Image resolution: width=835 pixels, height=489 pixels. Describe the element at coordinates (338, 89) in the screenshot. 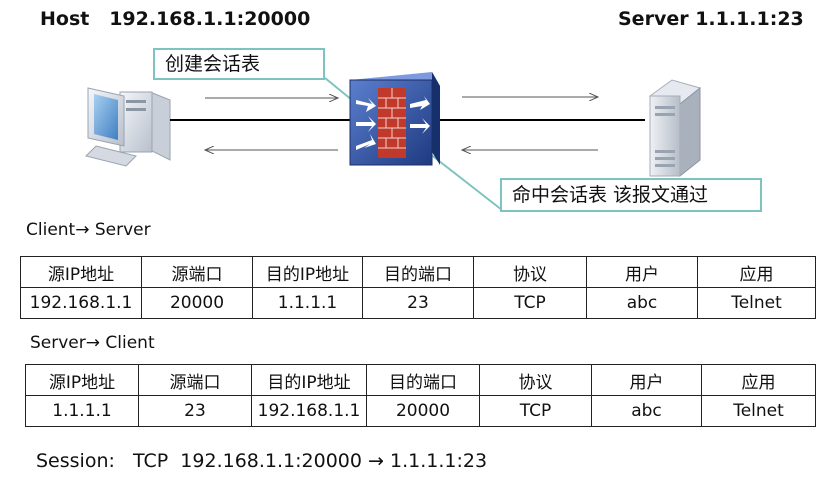

I see `callout-create-connector` at that location.